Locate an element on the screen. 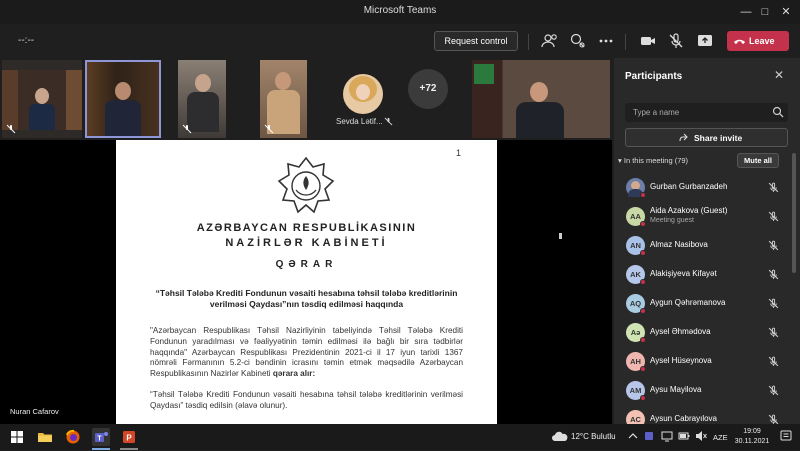  video-strip is located at coordinates (306, 100).